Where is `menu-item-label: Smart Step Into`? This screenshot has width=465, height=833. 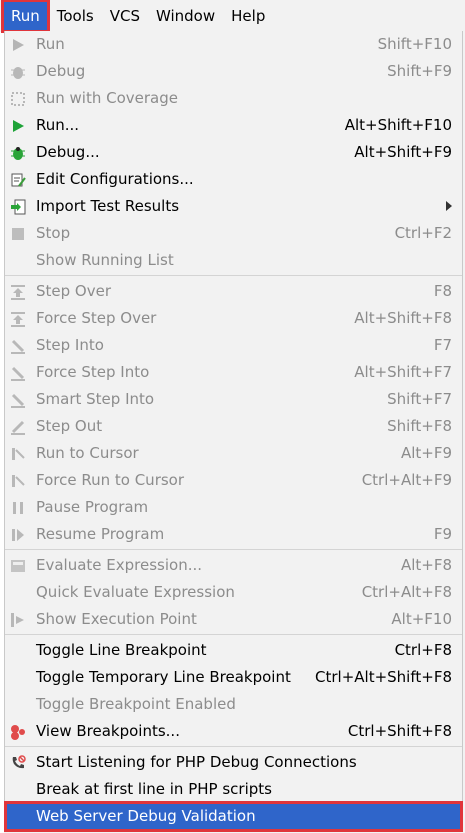
menu-item-label: Smart Step Into is located at coordinates (95, 399).